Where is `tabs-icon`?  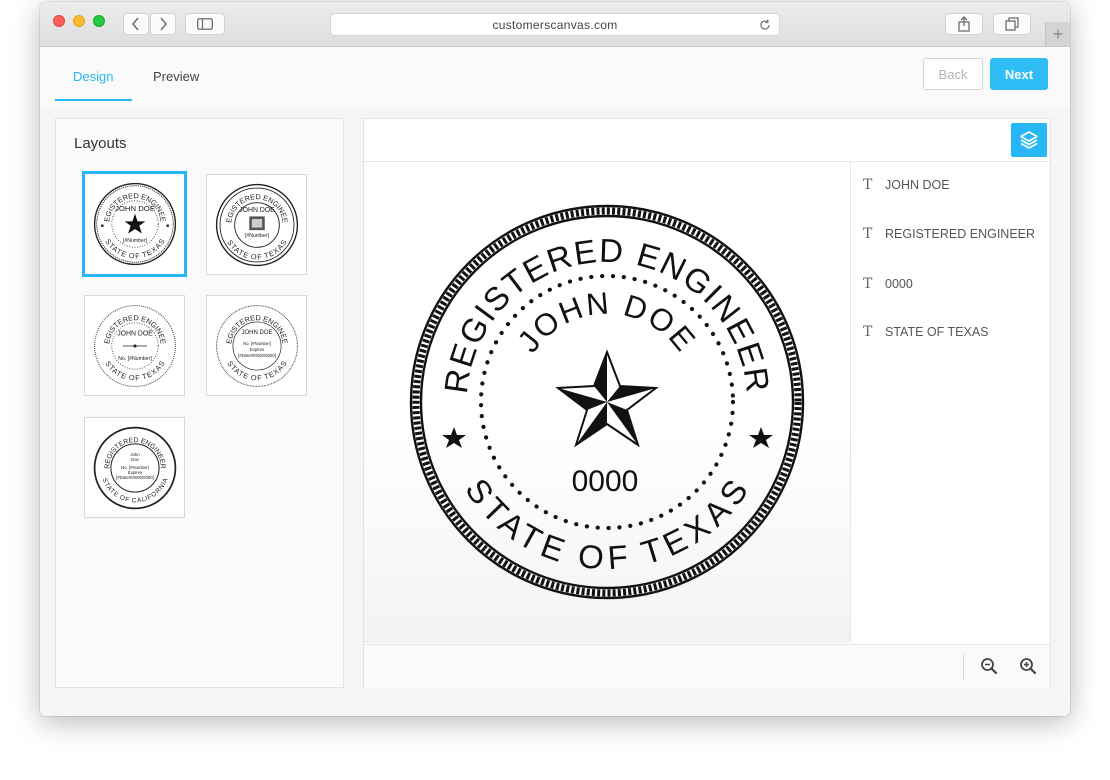
tabs-icon is located at coordinates (1012, 24).